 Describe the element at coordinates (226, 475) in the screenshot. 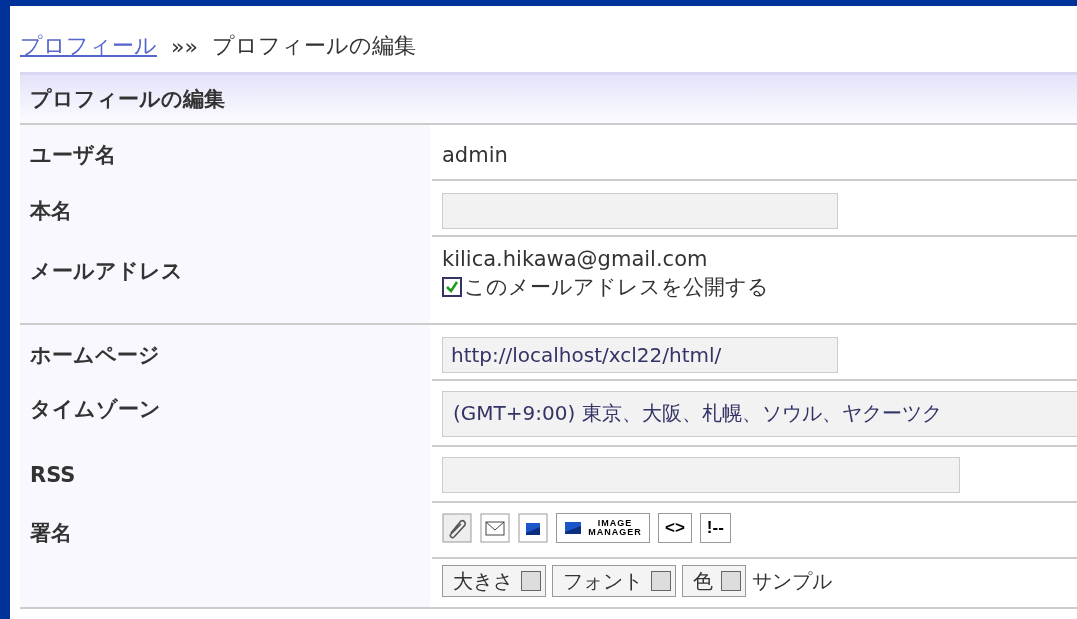

I see `field-label: RSS` at that location.